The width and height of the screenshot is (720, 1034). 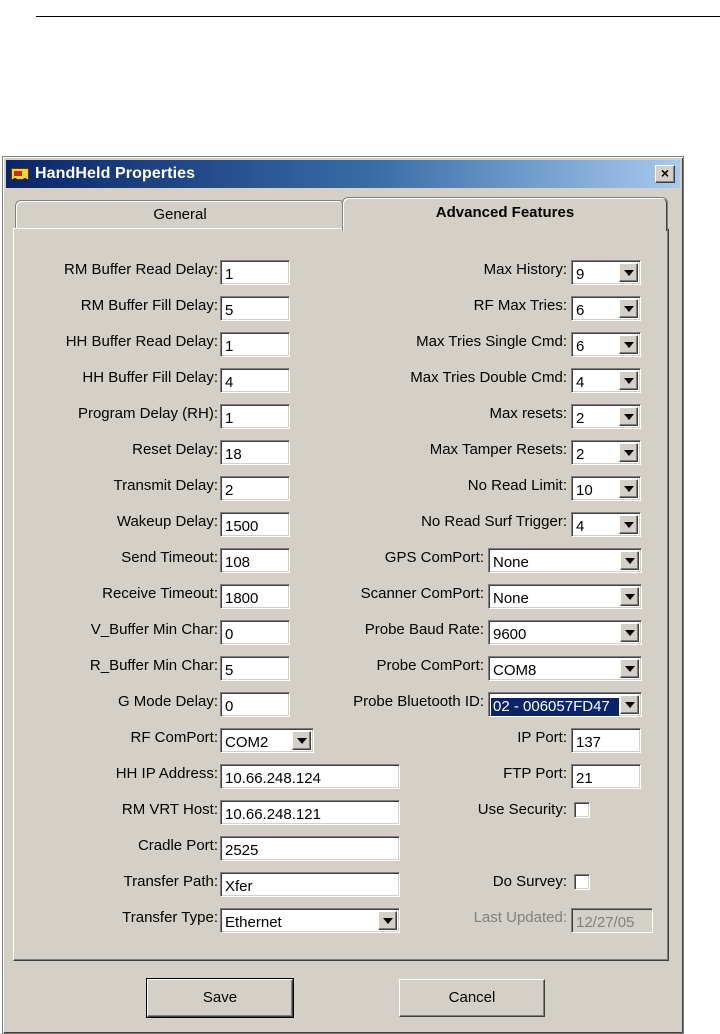 I want to click on max-tries-single-cmd-label: Max Tries Single Cmd:, so click(x=491, y=341).